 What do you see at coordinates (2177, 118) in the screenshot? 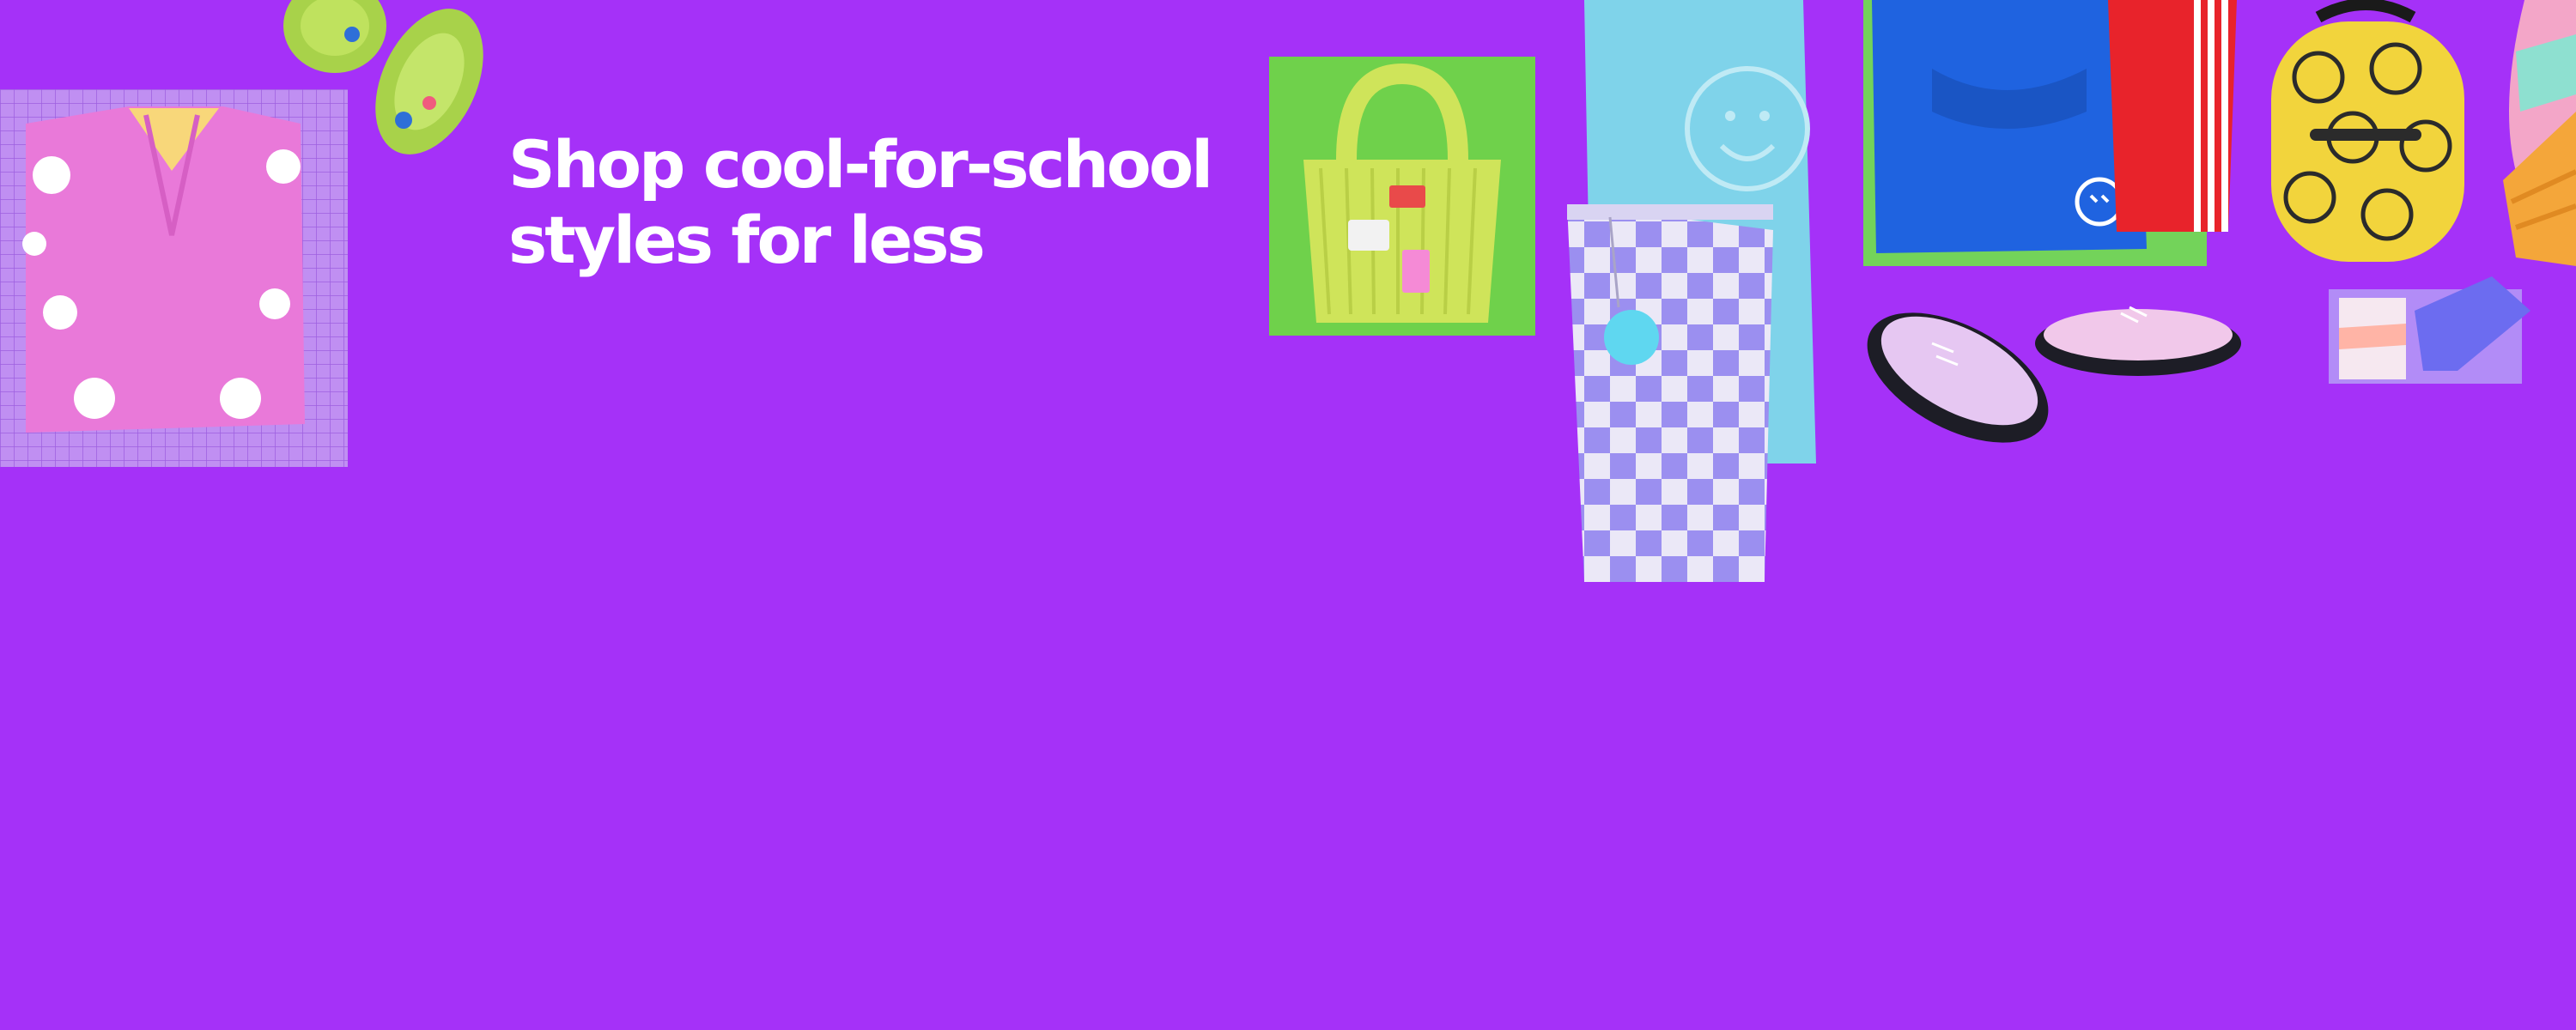
I see `red-track-pants-image` at bounding box center [2177, 118].